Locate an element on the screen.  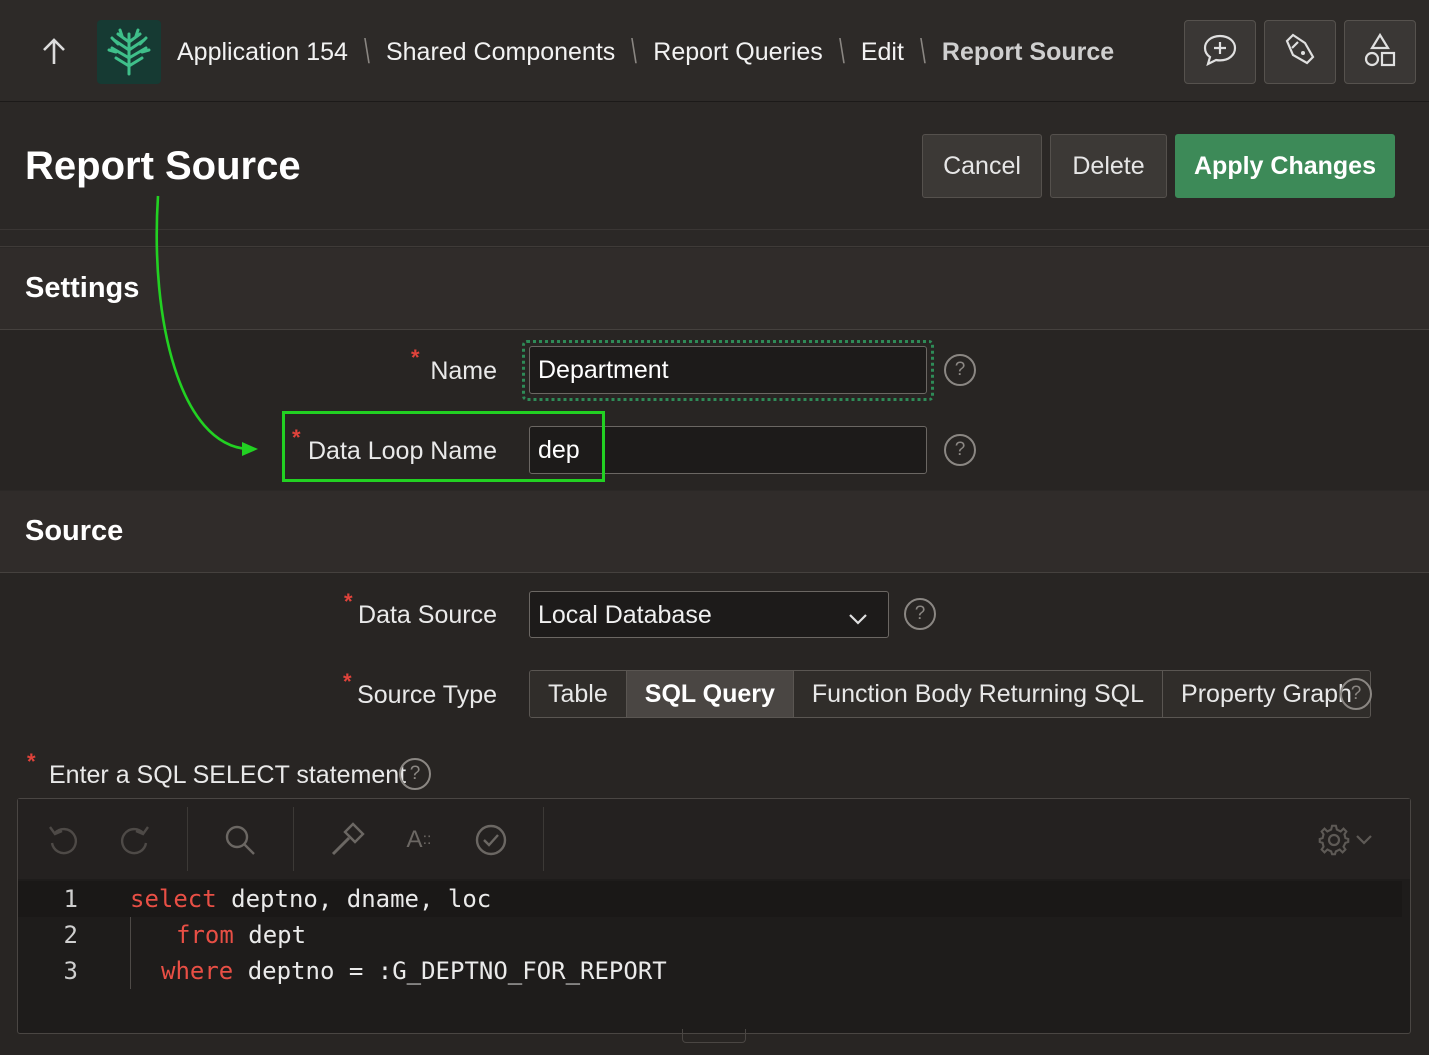
annotation-arrow-icon is located at coordinates (206, 325).